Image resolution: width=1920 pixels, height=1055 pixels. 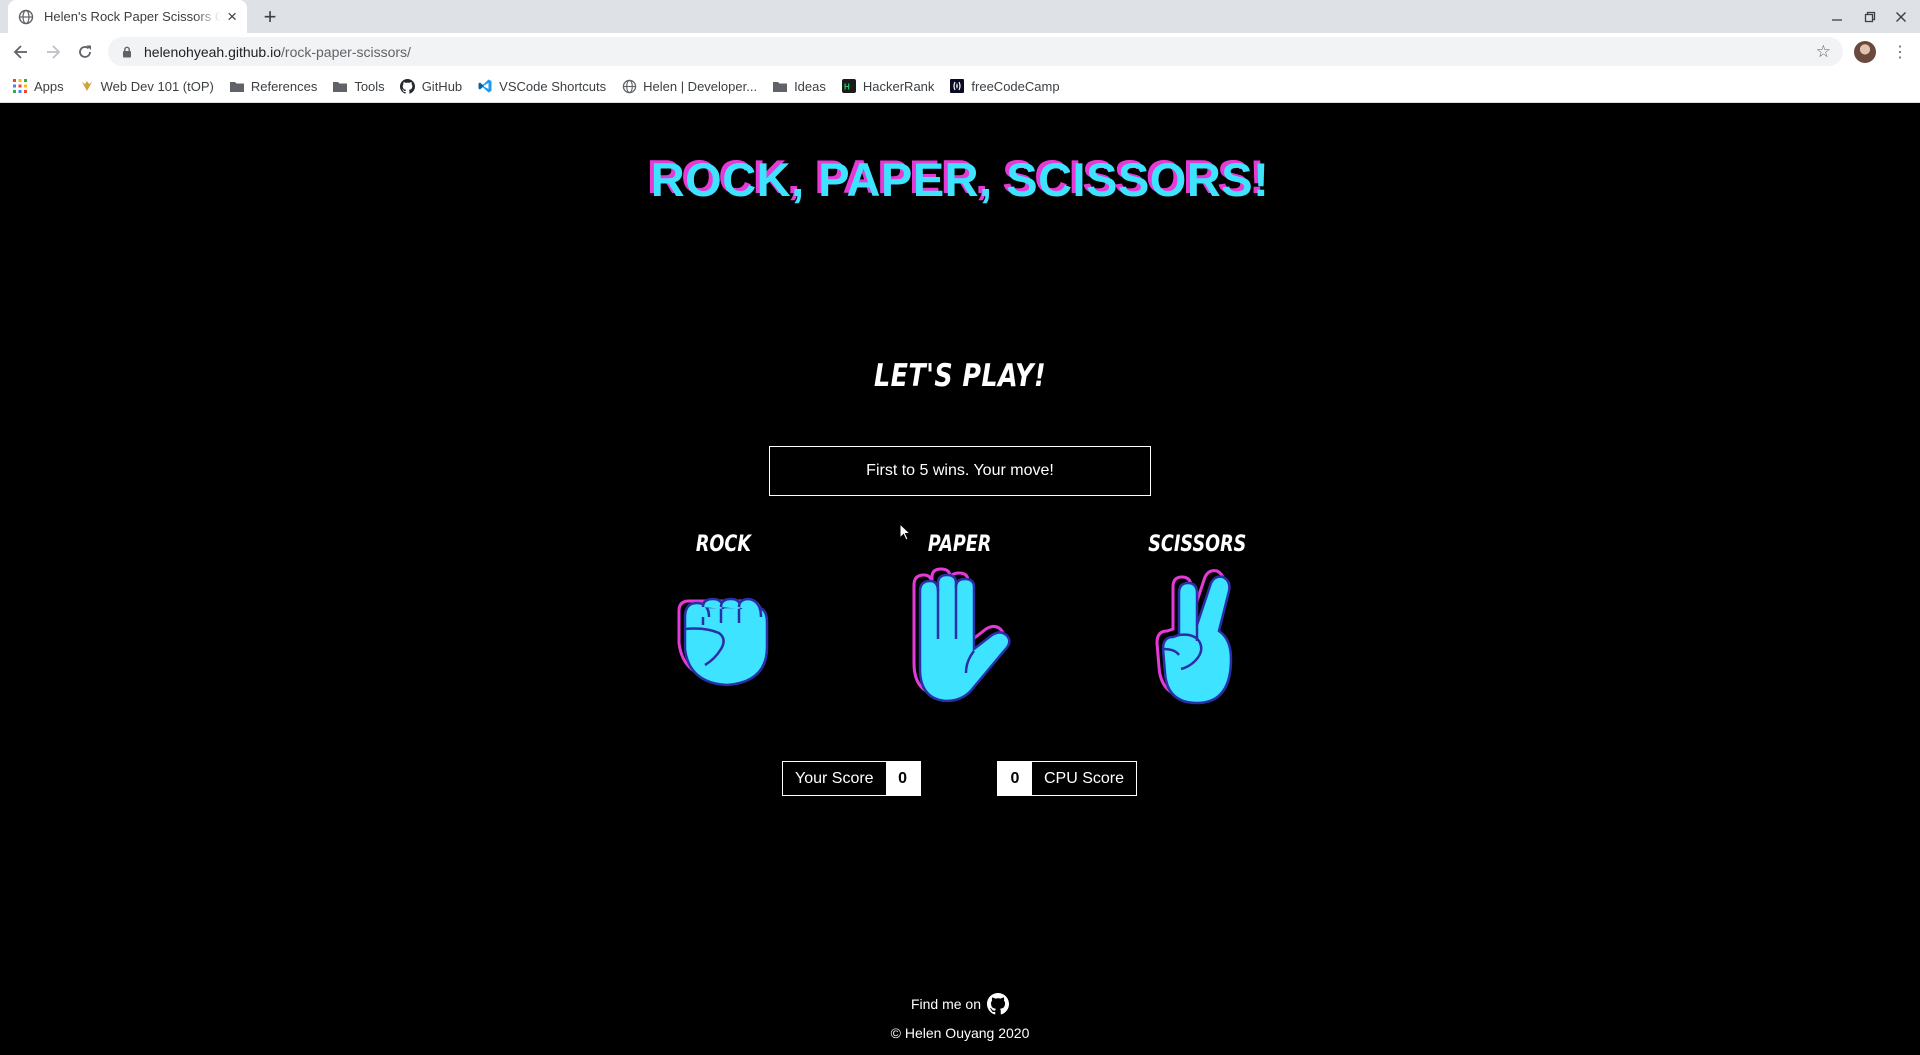 I want to click on bookmark-label: HackerRank, so click(x=898, y=86).